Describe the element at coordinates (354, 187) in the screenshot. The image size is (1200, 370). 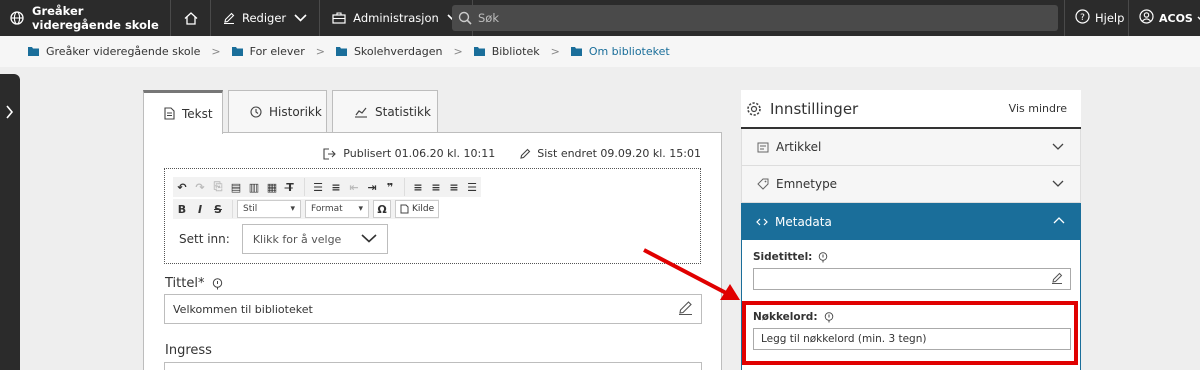
I see `outdent-icon: ⇤` at that location.